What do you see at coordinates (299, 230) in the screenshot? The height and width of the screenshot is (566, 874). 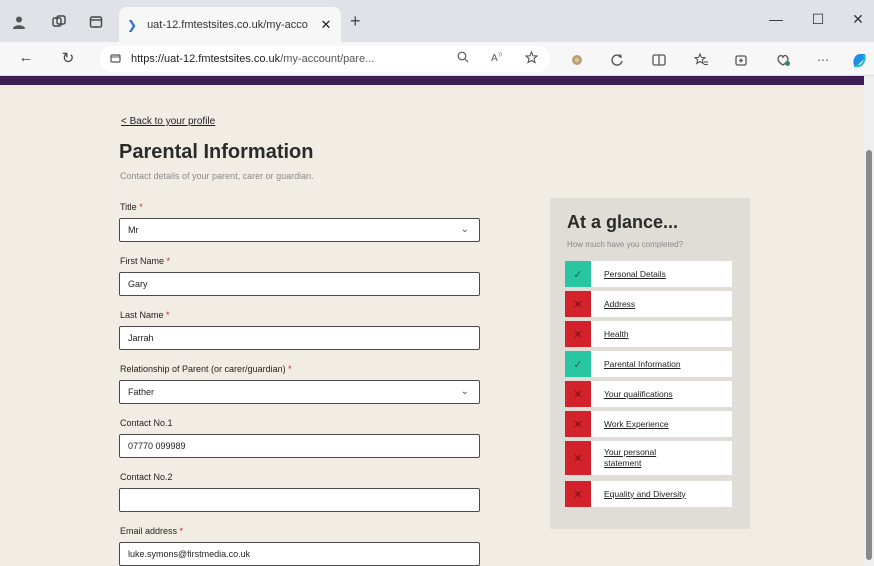 I see `title-select: Mr ⌄` at bounding box center [299, 230].